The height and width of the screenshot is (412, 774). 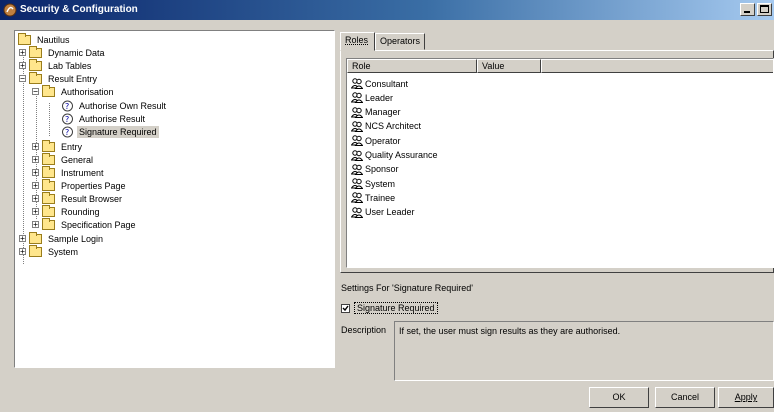 I want to click on tree-item-authorise-result: ? Authorise Result, so click(x=104, y=118).